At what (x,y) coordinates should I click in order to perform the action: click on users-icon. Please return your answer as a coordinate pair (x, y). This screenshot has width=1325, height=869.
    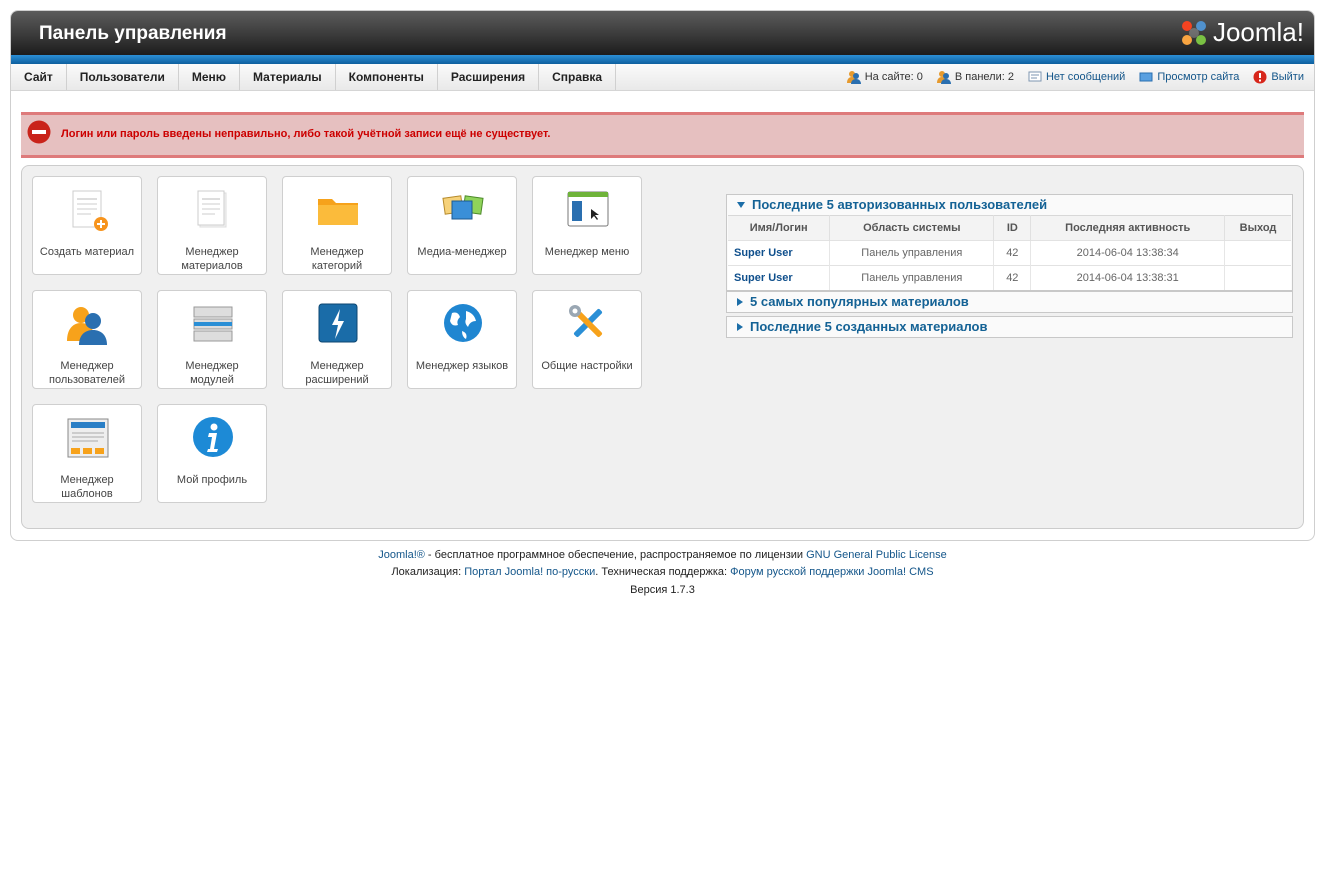
    Looking at the image, I should click on (87, 326).